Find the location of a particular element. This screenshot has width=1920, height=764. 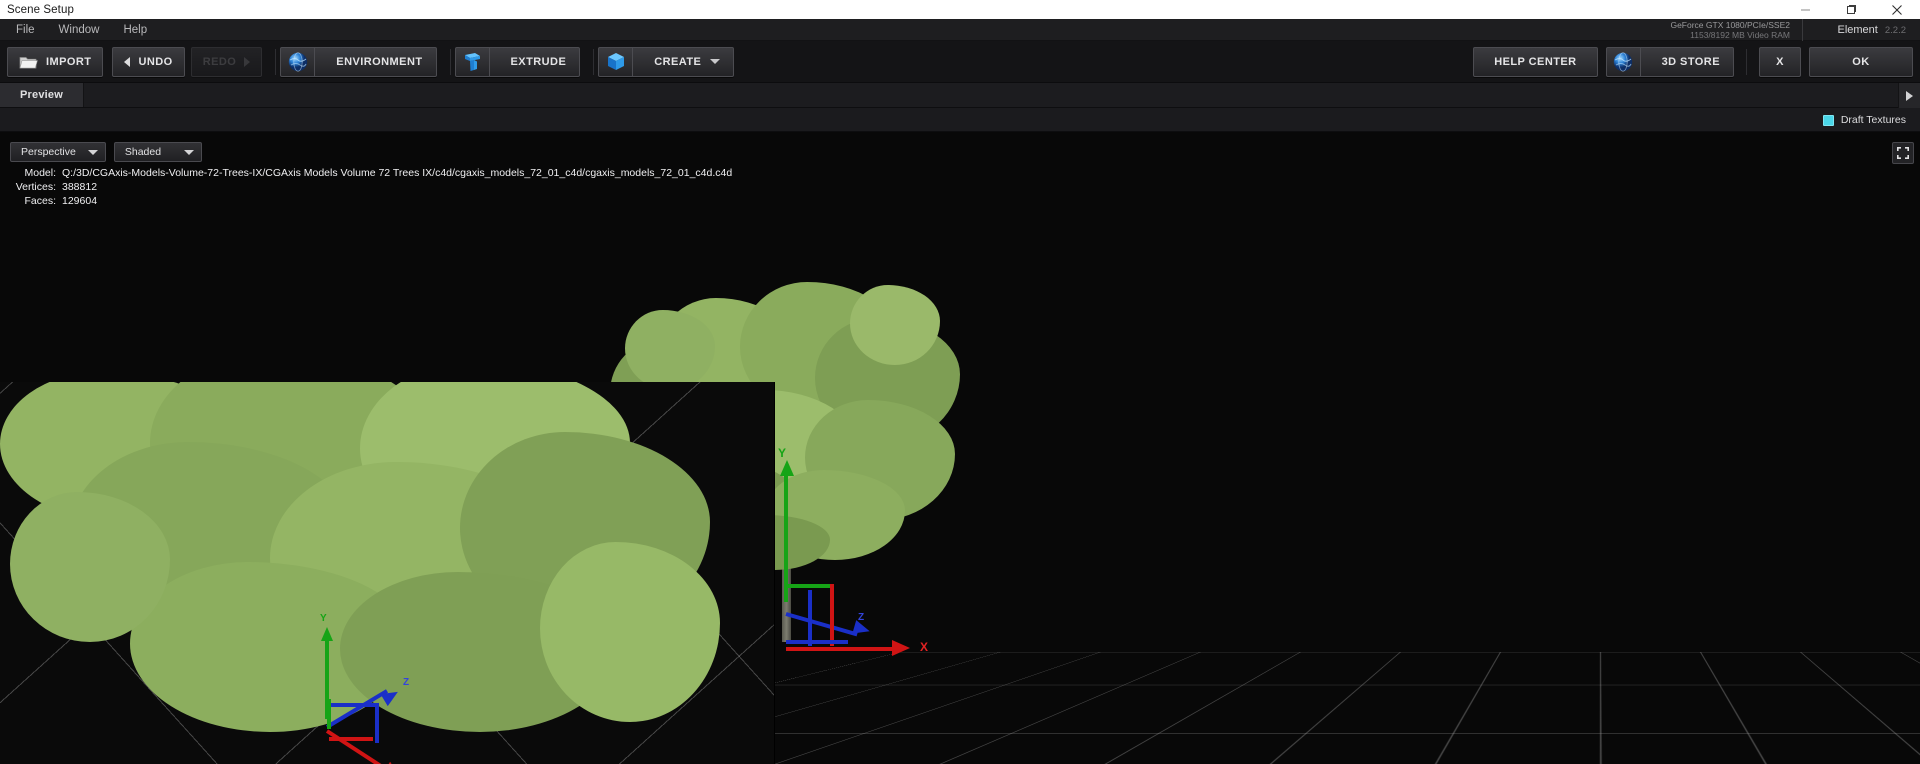

redo-button: REDO is located at coordinates (226, 61).